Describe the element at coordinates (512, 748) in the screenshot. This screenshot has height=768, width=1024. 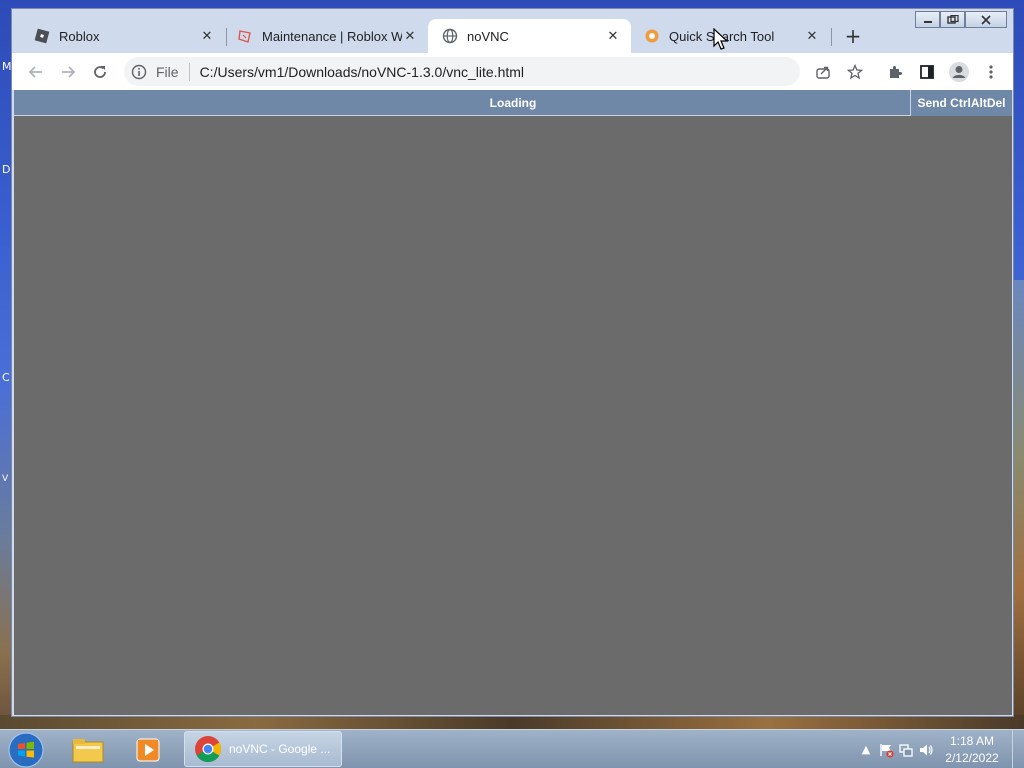
I see `taskbar: noVNC - Google ... ▲ 1:18 AM 2/12/2022` at that location.